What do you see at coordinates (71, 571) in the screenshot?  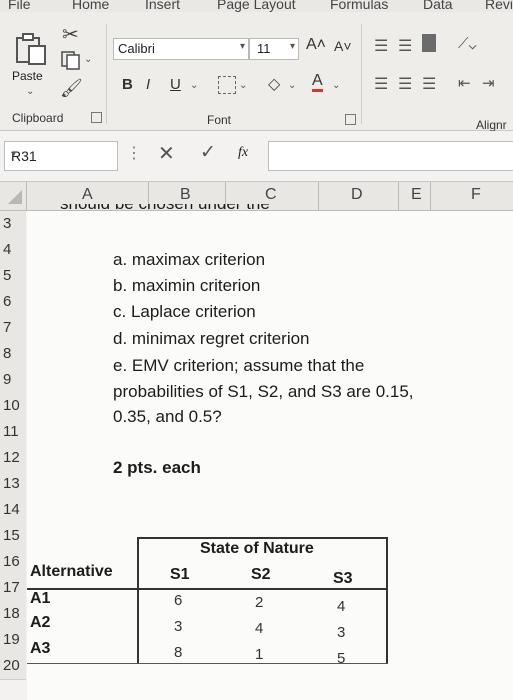 I see `alternative-header: Alternative` at bounding box center [71, 571].